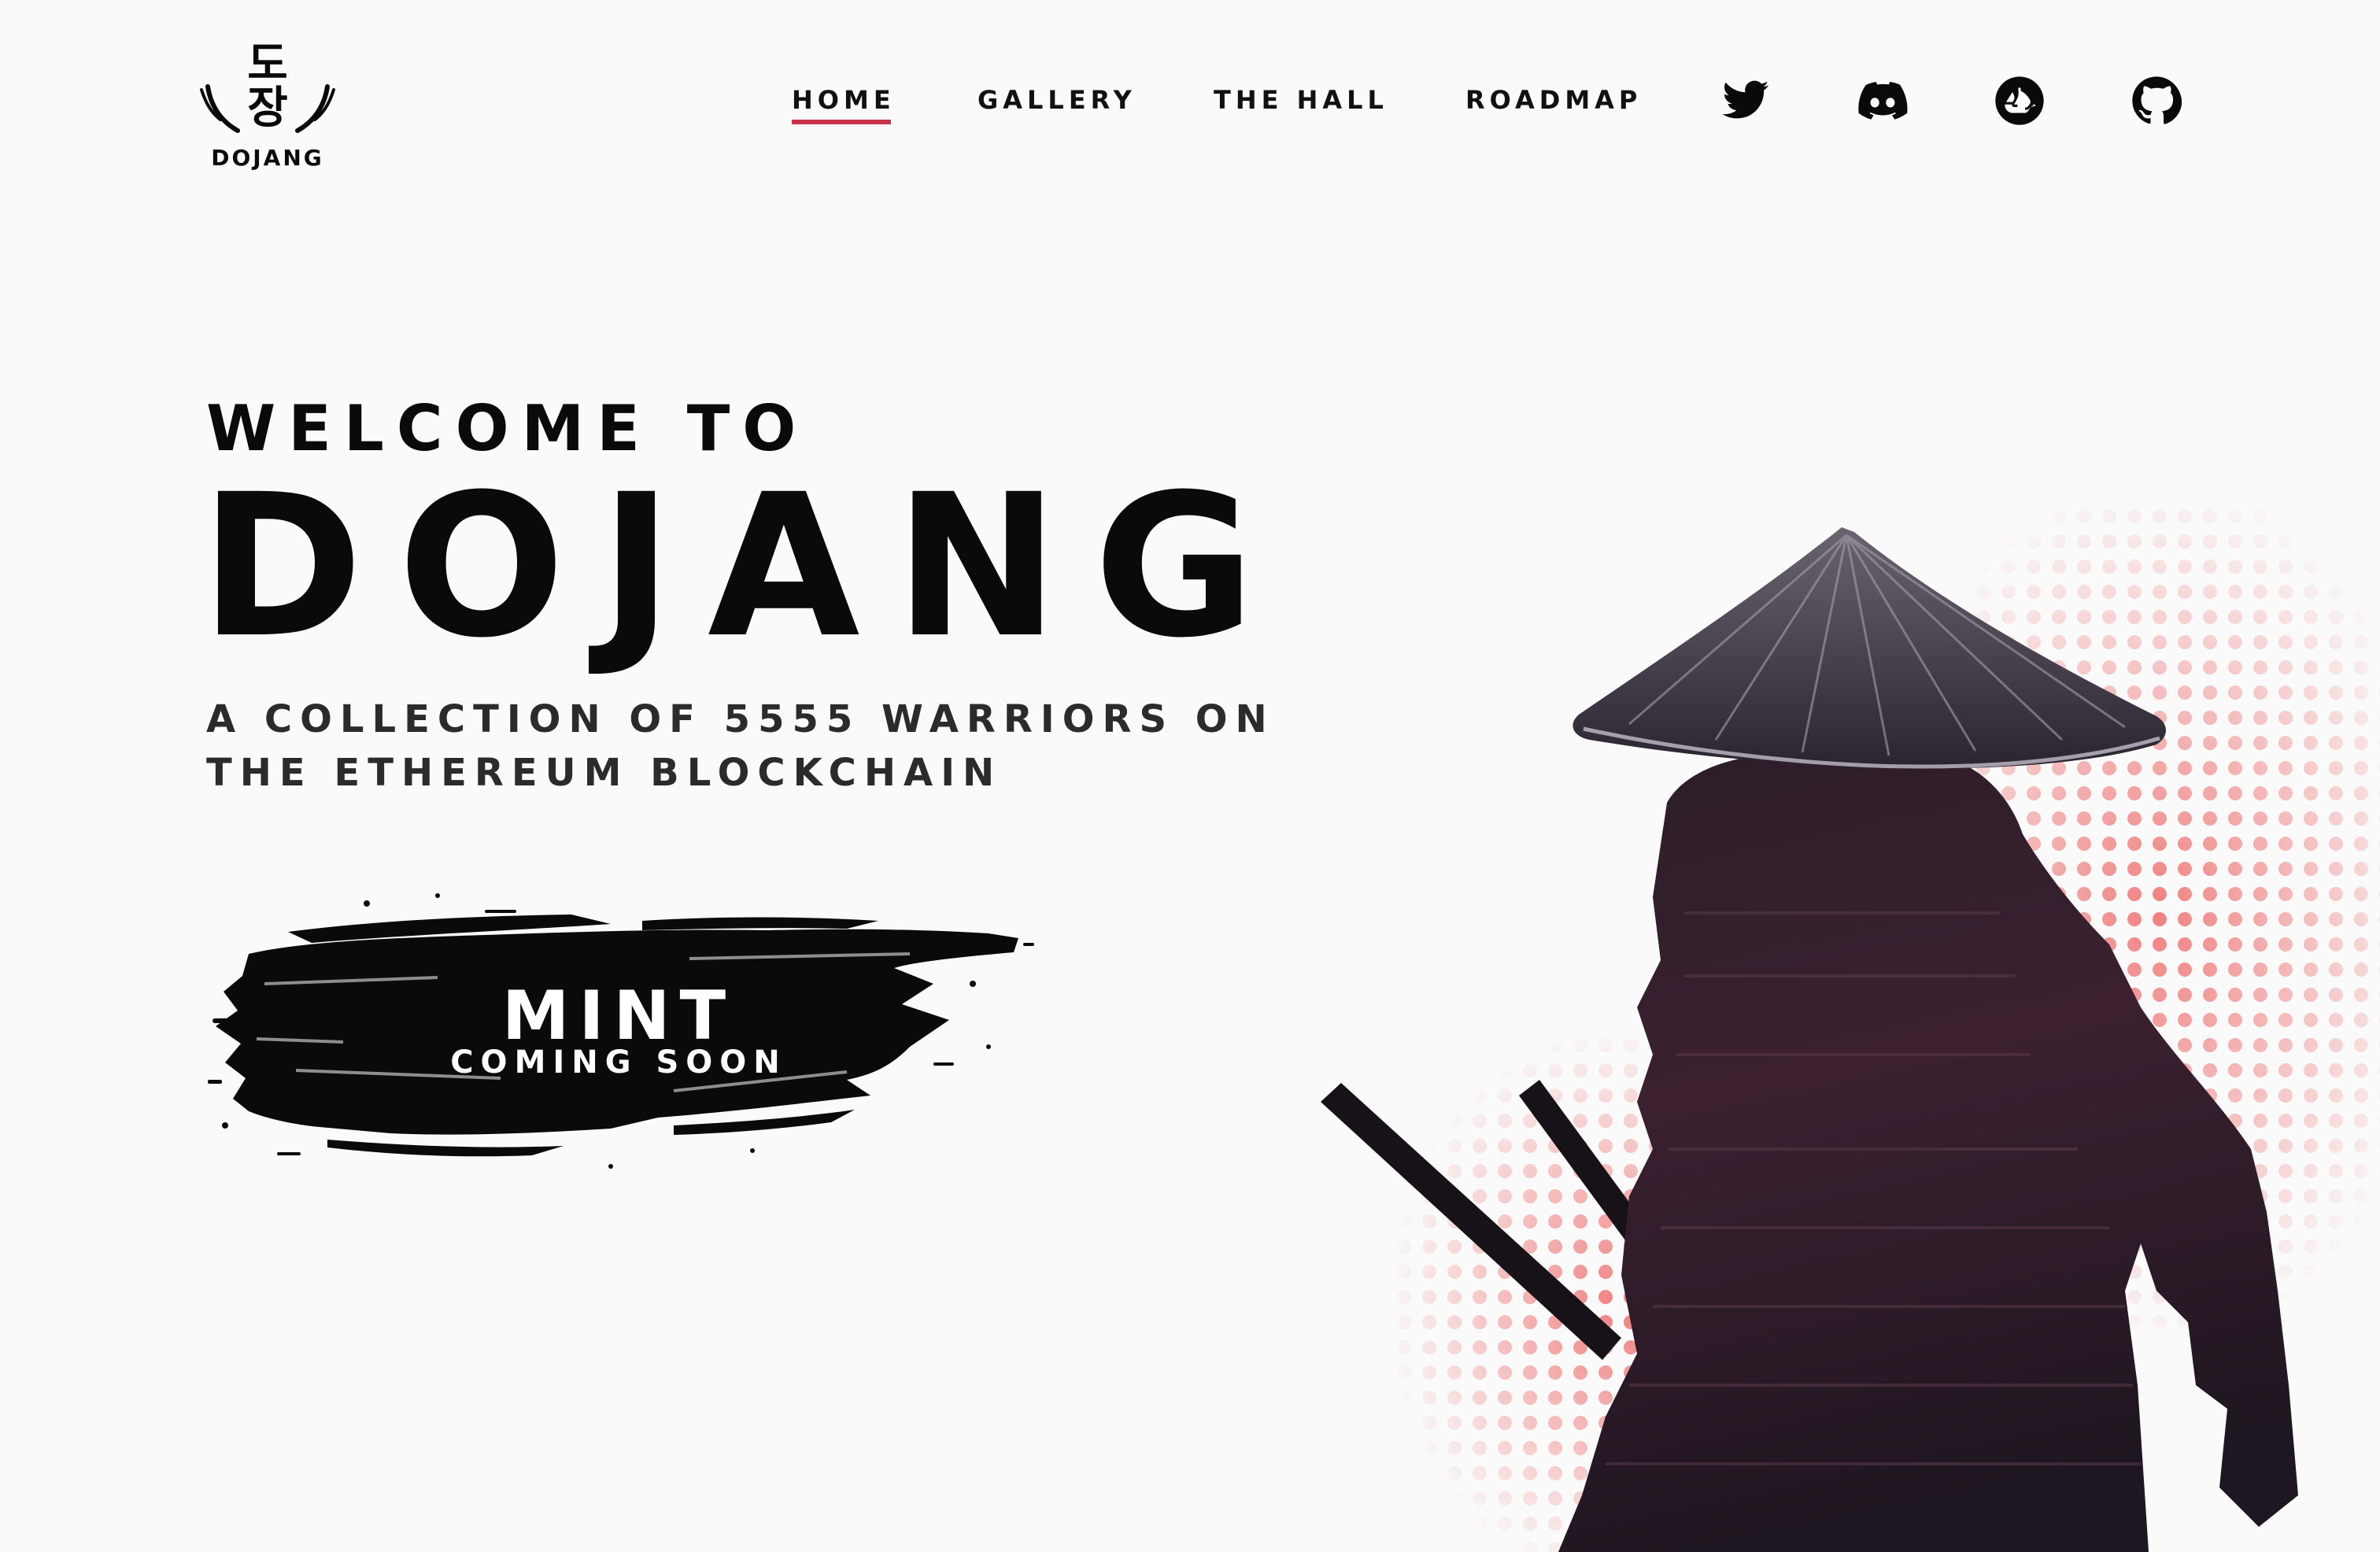  What do you see at coordinates (604, 773) in the screenshot?
I see `hero-subtitle-line-2: THE ETHEREUM BLOCKCHAIN` at bounding box center [604, 773].